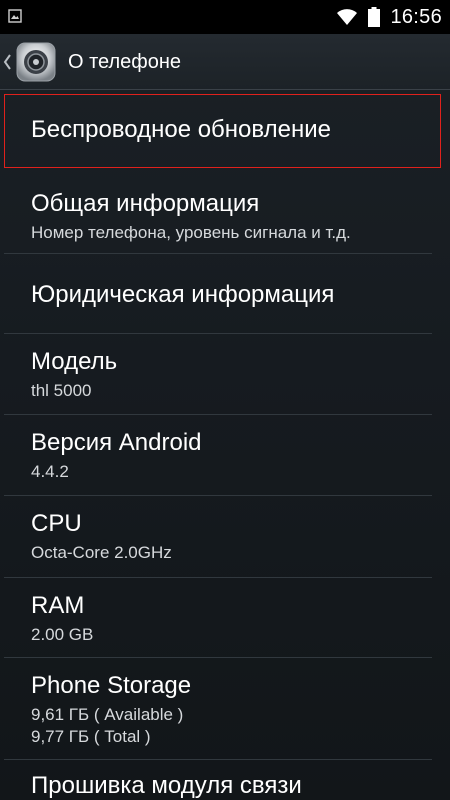  I want to click on back-chevron-icon, so click(7, 62).